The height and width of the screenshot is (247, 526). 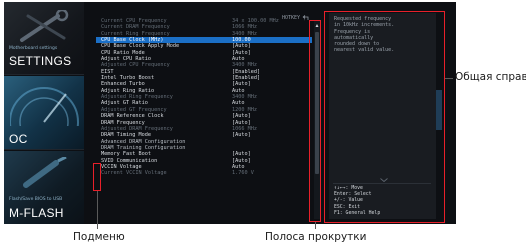 I want to click on nav-settings-sub: Motherboard settings, so click(x=33, y=48).